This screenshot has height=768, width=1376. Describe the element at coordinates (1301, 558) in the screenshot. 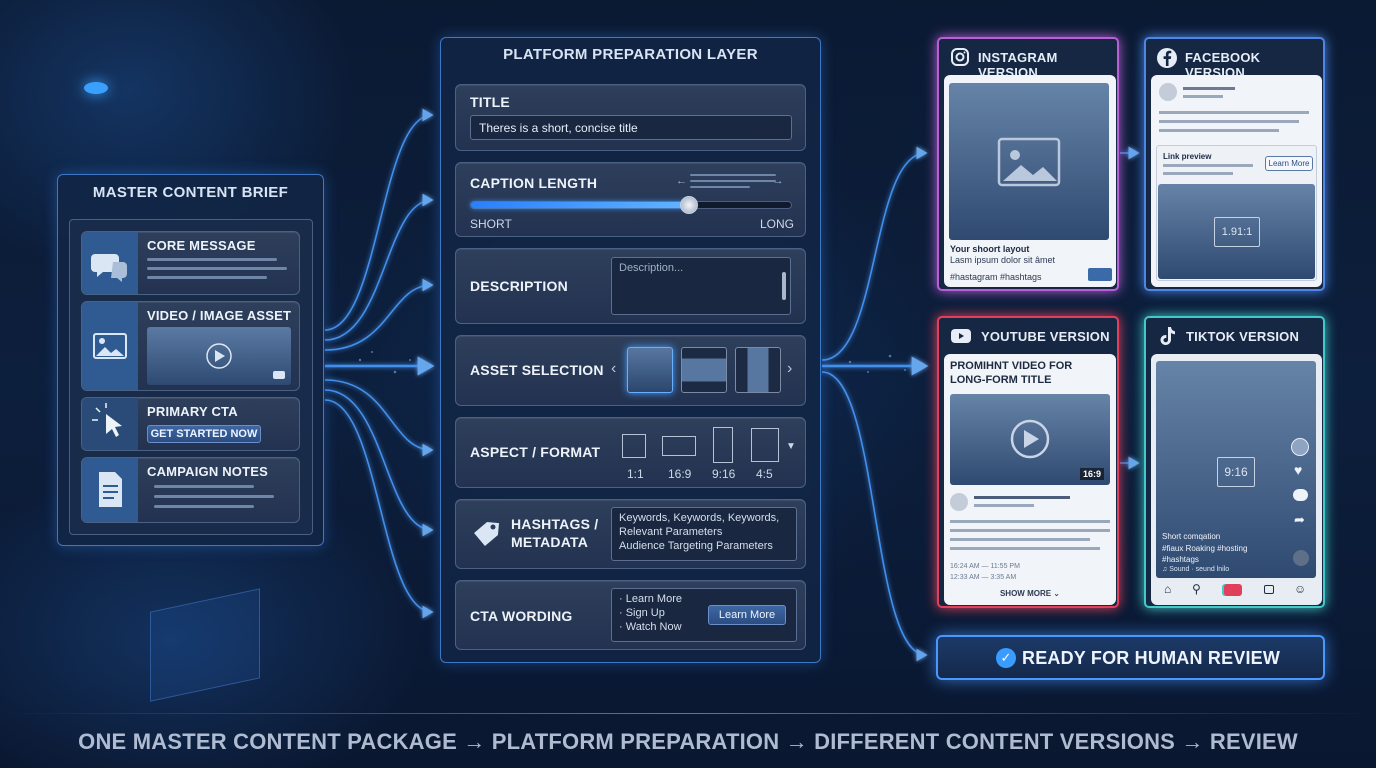

I see `music-disc-icon` at that location.